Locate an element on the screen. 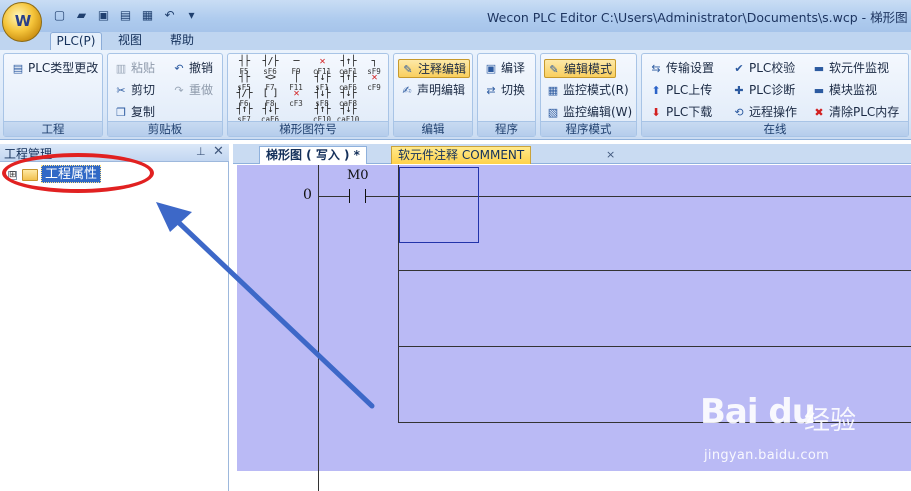 The width and height of the screenshot is (911, 491). cell-cursor is located at coordinates (439, 205).